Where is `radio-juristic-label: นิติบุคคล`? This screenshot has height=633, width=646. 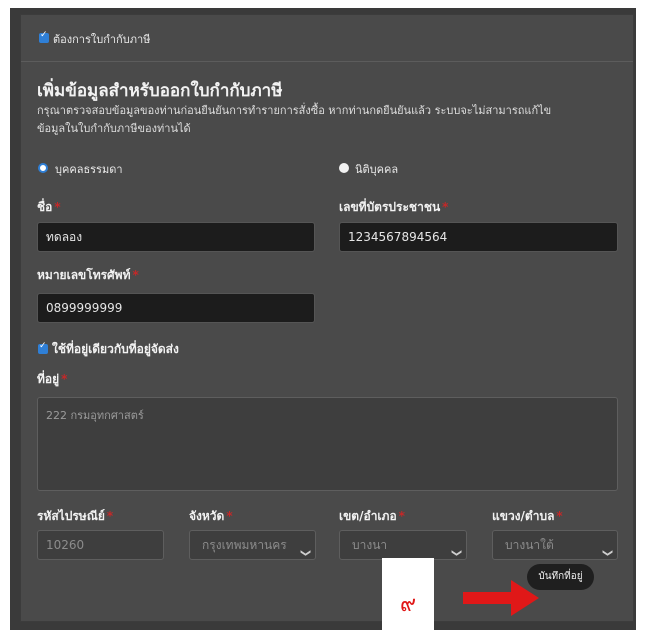
radio-juristic-label: นิติบุคคล is located at coordinates (377, 169).